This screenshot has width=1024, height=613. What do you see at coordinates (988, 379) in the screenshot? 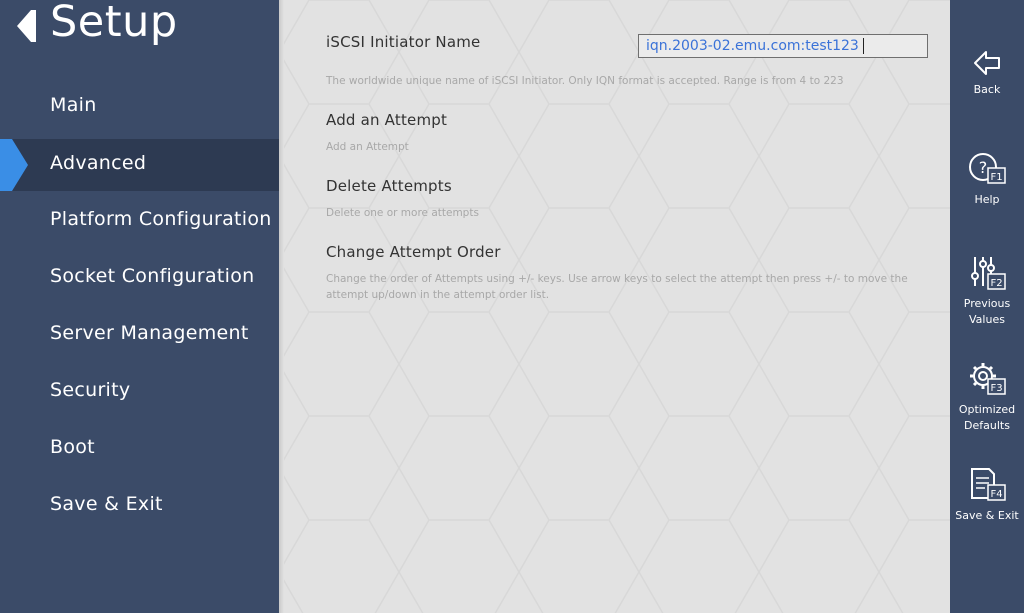
I see `gear-icon: F3` at bounding box center [988, 379].